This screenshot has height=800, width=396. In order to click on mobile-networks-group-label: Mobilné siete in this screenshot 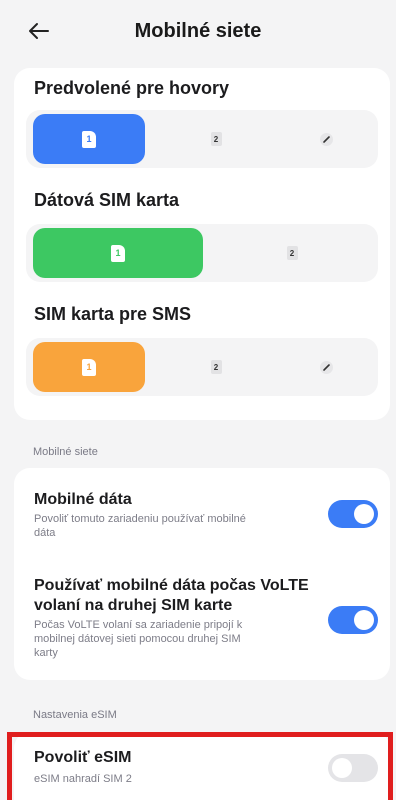, I will do `click(65, 452)`.